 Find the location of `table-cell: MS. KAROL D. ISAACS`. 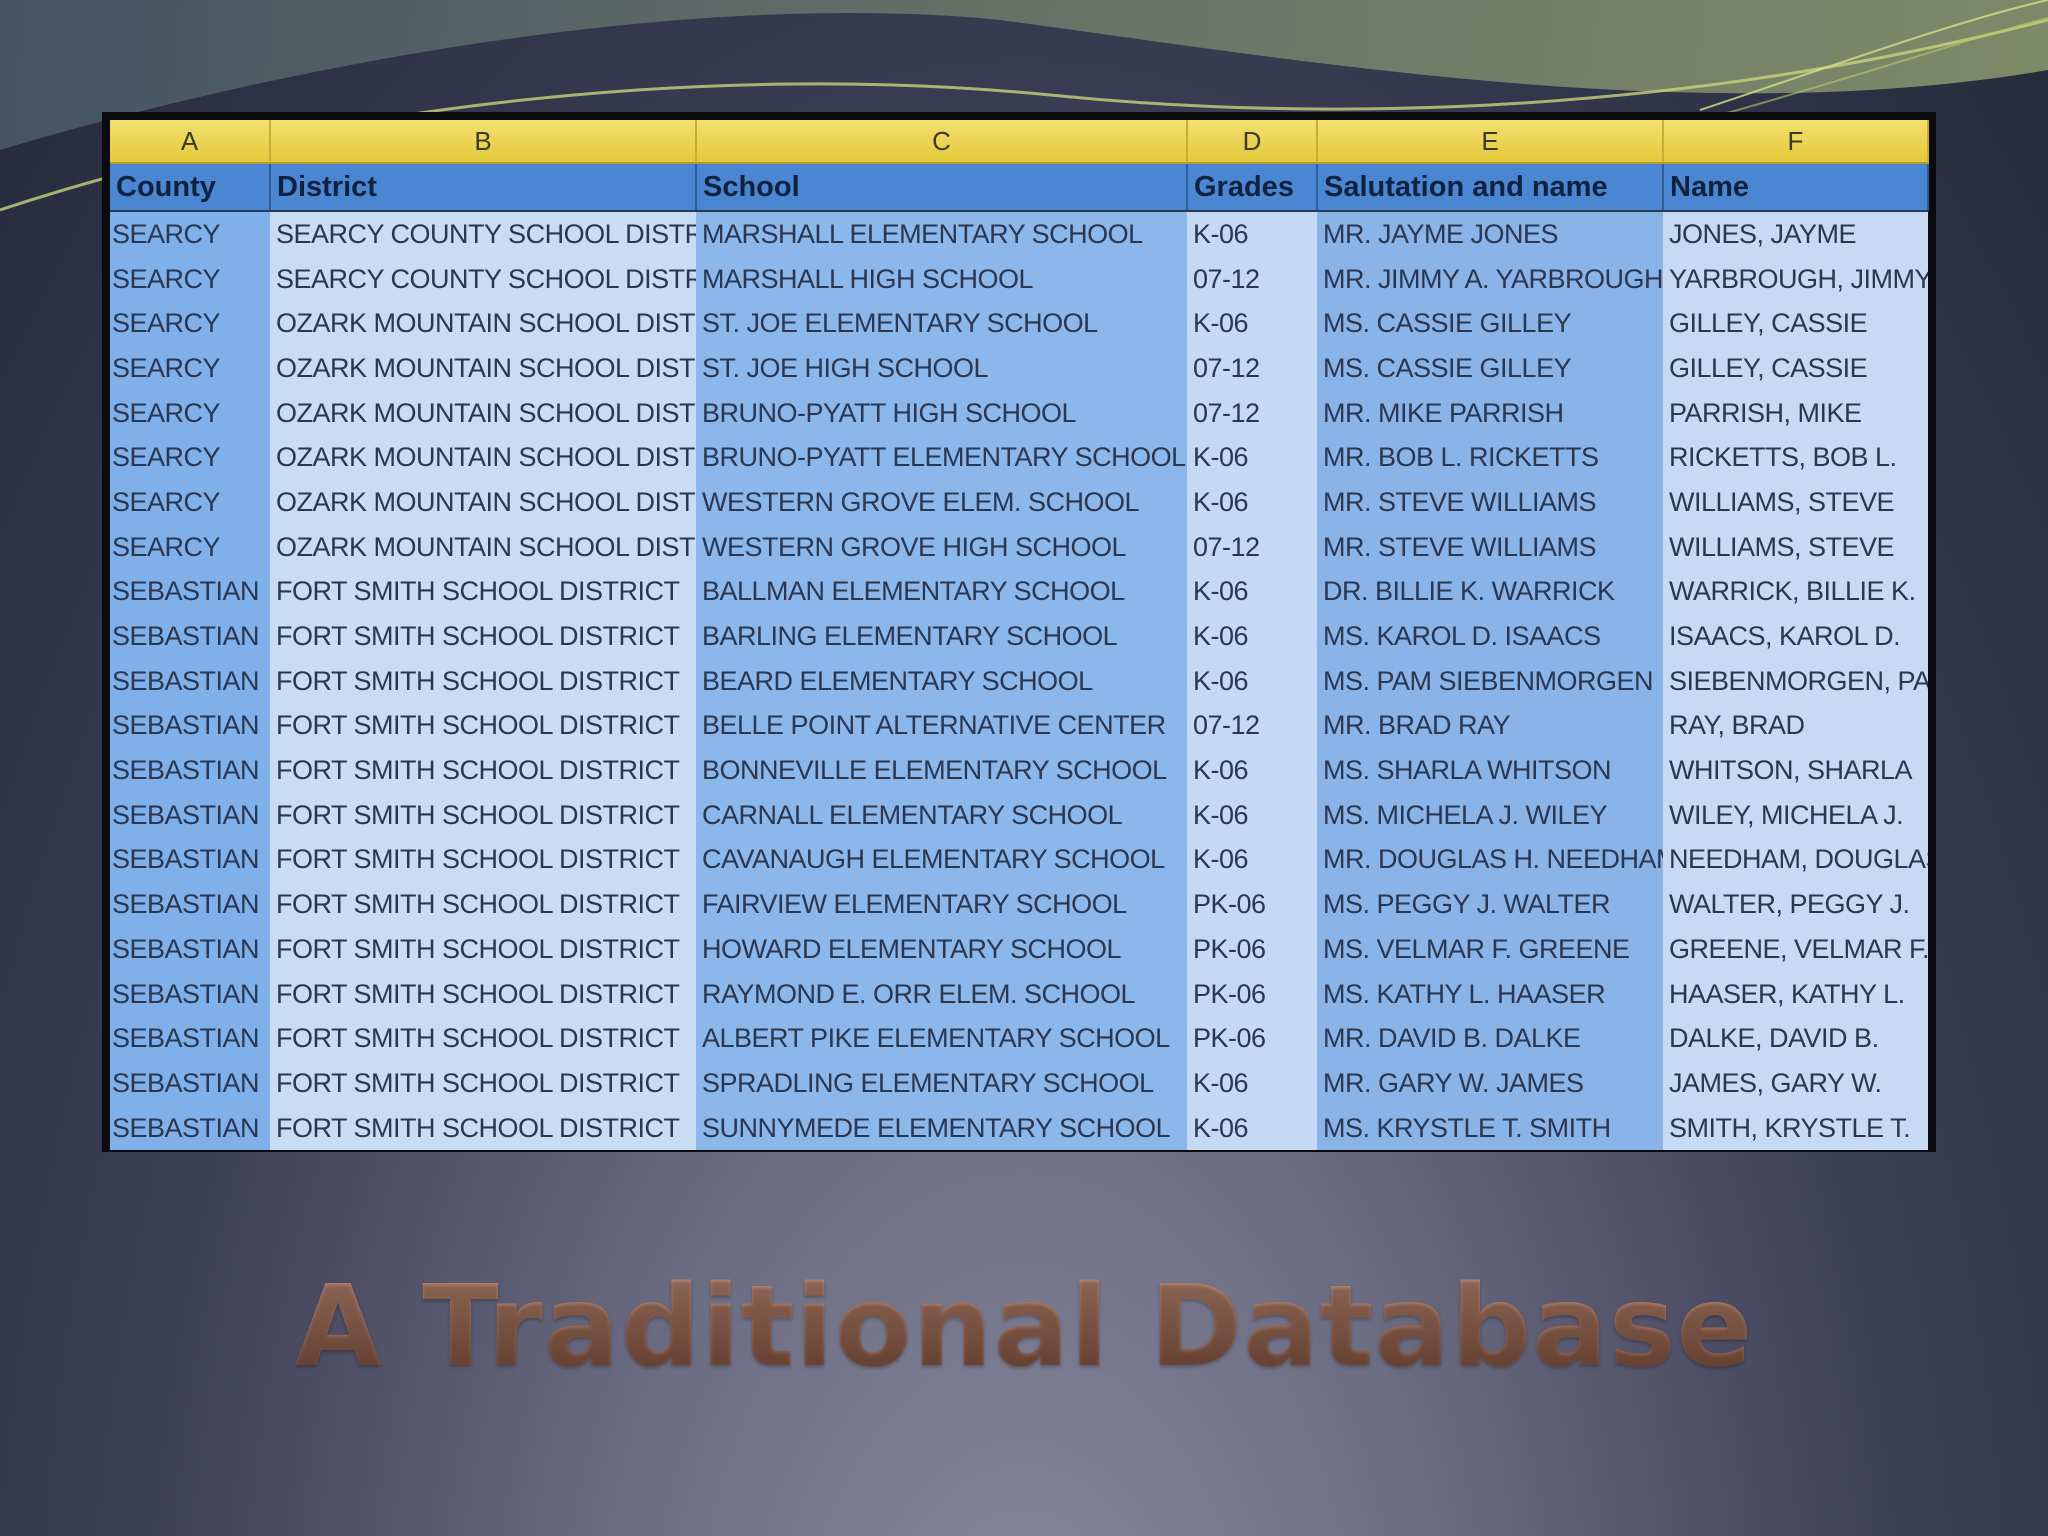

table-cell: MS. KAROL D. ISAACS is located at coordinates (1490, 636).